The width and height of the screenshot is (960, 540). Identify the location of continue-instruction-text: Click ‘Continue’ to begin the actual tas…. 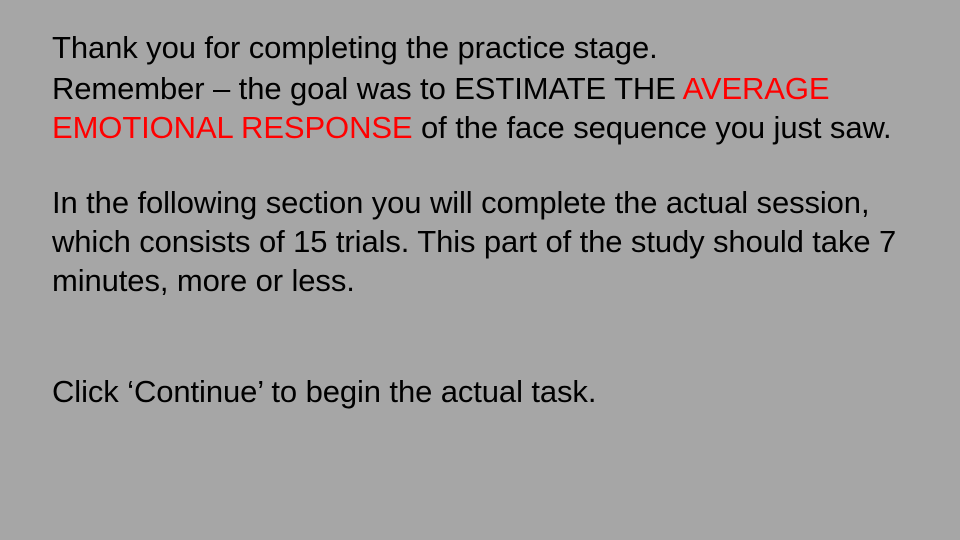
(324, 391).